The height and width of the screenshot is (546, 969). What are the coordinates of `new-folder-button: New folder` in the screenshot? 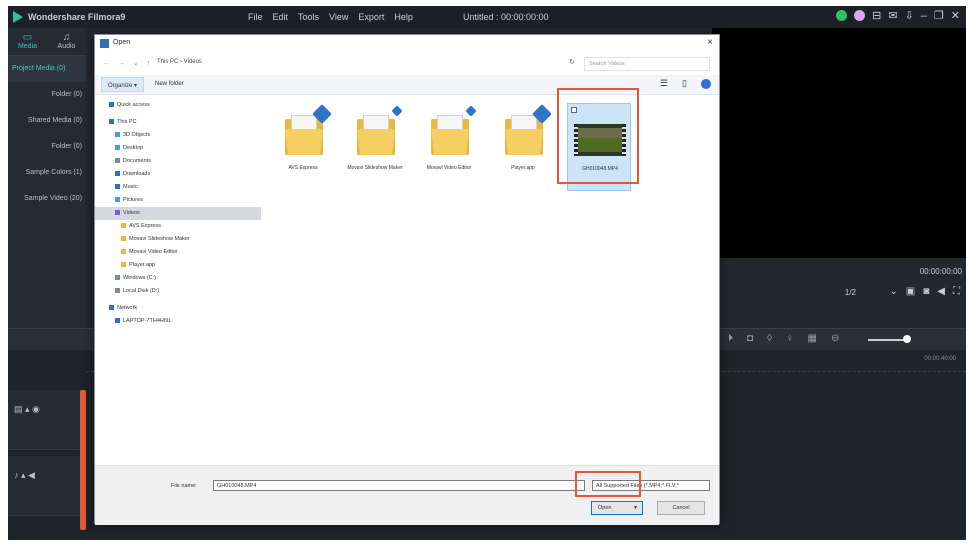 It's located at (169, 84).